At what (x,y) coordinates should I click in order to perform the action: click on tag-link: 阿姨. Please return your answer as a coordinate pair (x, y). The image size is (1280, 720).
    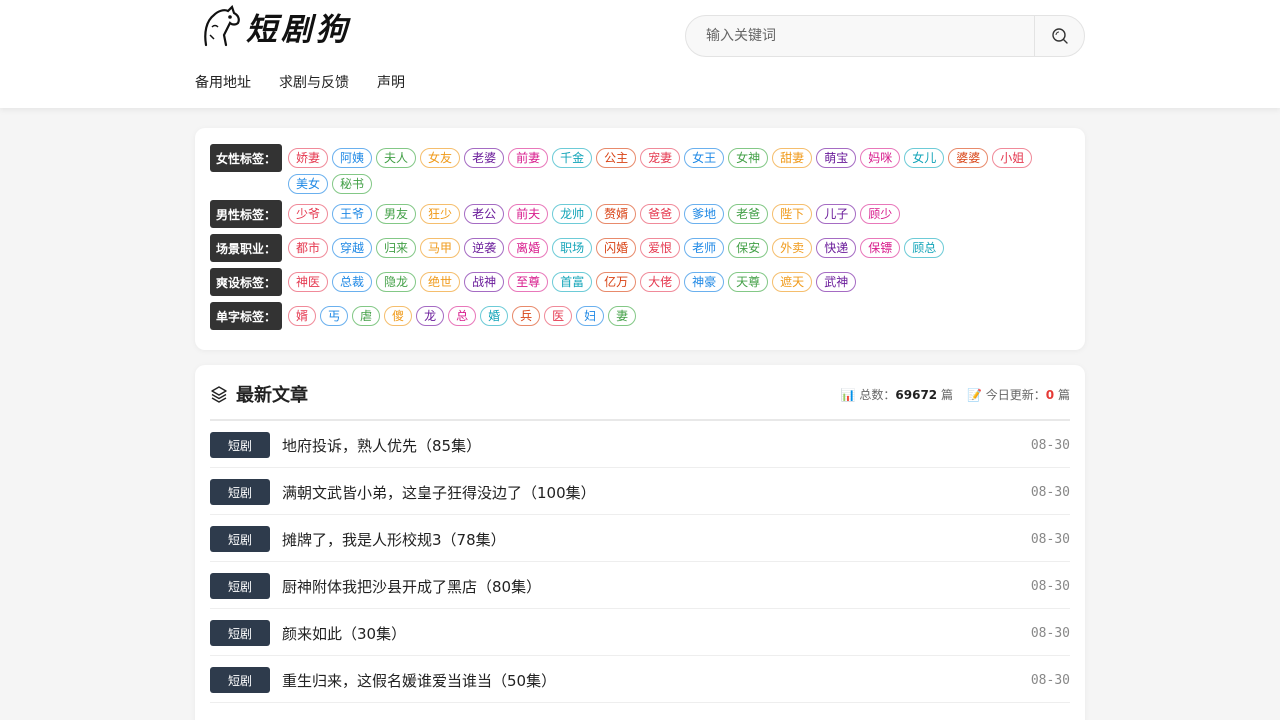
    Looking at the image, I should click on (352, 158).